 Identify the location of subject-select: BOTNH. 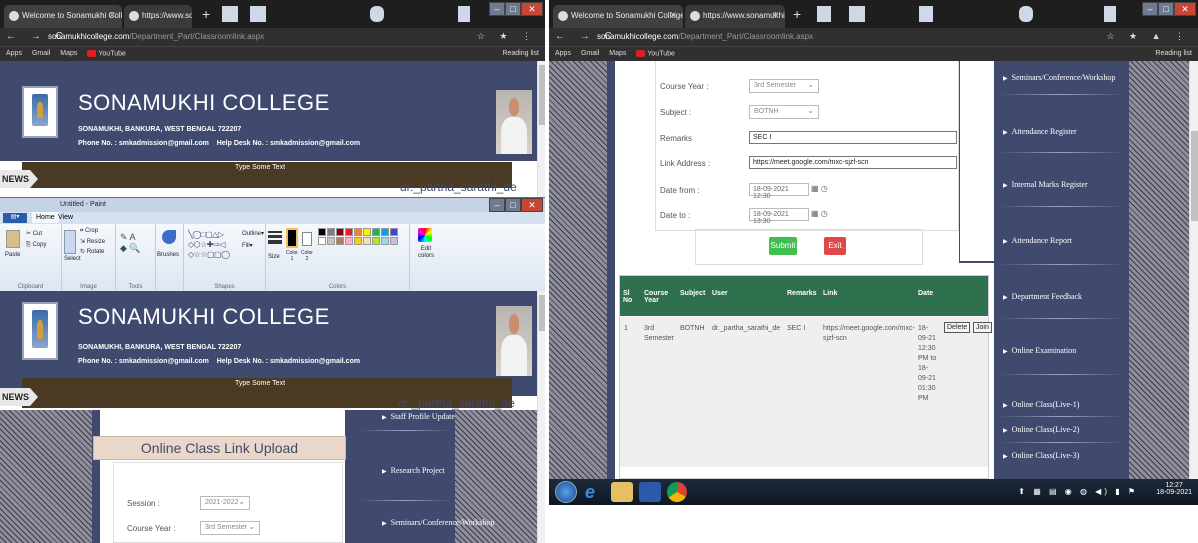
(784, 112).